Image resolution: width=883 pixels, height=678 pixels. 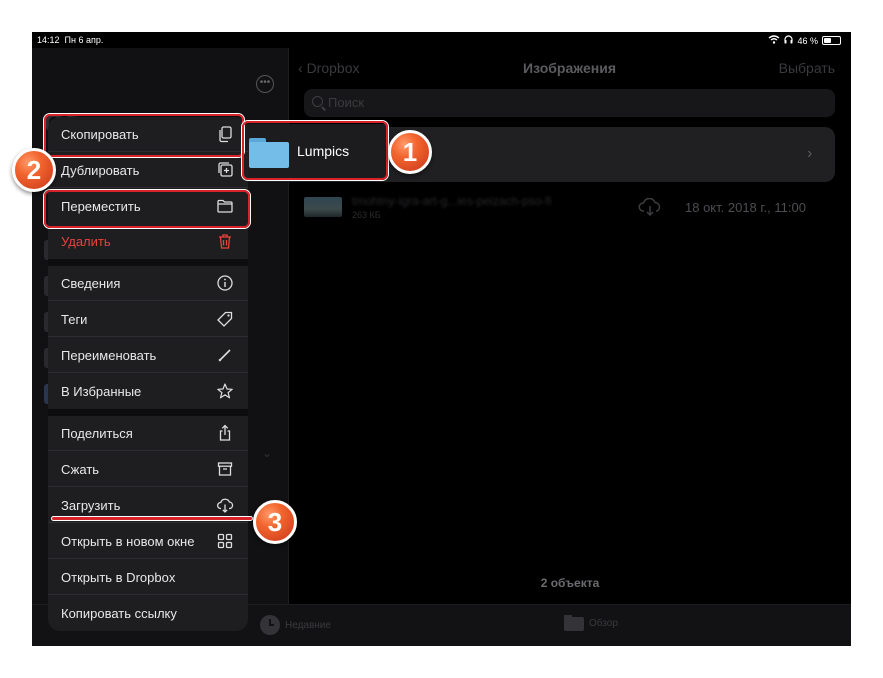 I want to click on menu-item-label: Загрузить, so click(x=91, y=505).